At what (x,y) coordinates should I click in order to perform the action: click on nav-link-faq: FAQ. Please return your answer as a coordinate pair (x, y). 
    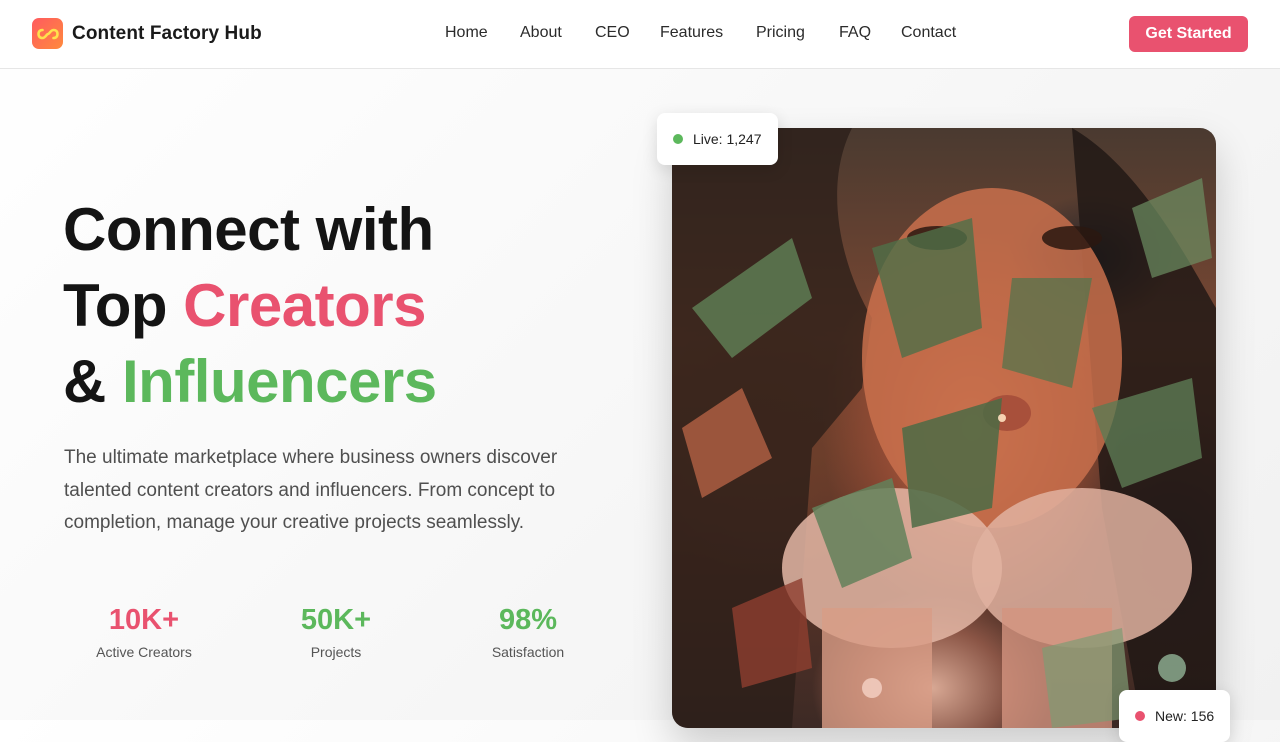
    Looking at the image, I should click on (855, 33).